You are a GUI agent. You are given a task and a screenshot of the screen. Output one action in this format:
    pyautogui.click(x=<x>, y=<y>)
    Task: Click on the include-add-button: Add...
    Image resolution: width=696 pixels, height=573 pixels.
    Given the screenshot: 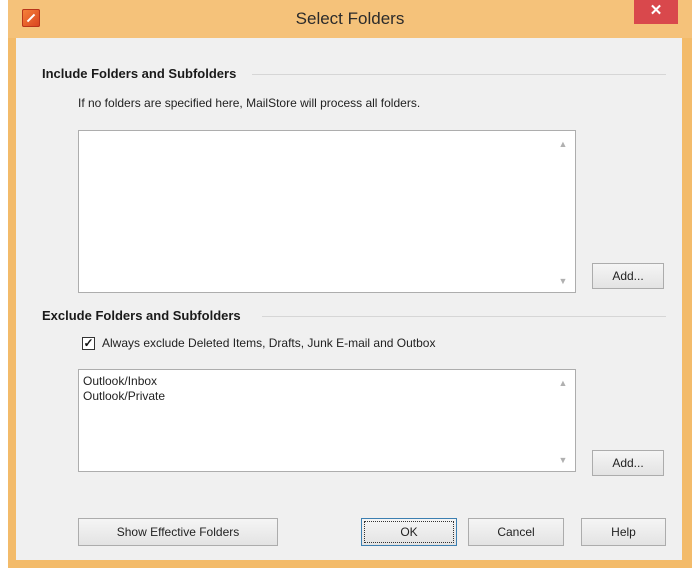 What is the action you would take?
    pyautogui.click(x=628, y=276)
    